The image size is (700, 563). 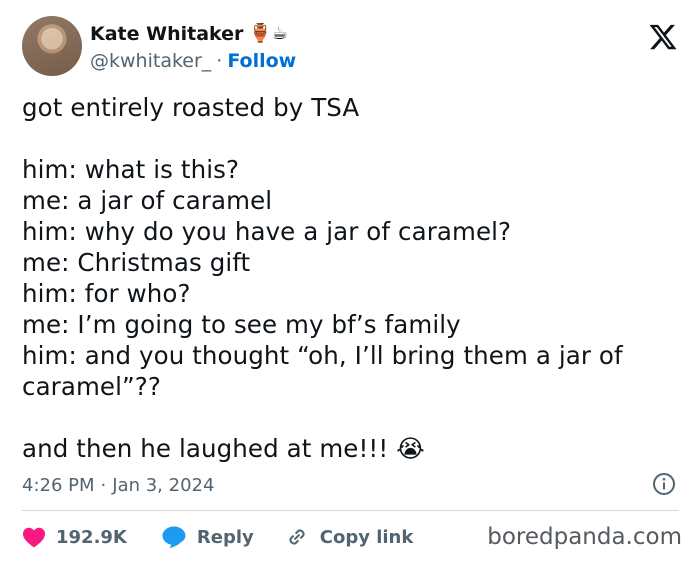 What do you see at coordinates (352, 485) in the screenshot?
I see `timestamp-row: 4:26 PM · Jan 3, 2024` at bounding box center [352, 485].